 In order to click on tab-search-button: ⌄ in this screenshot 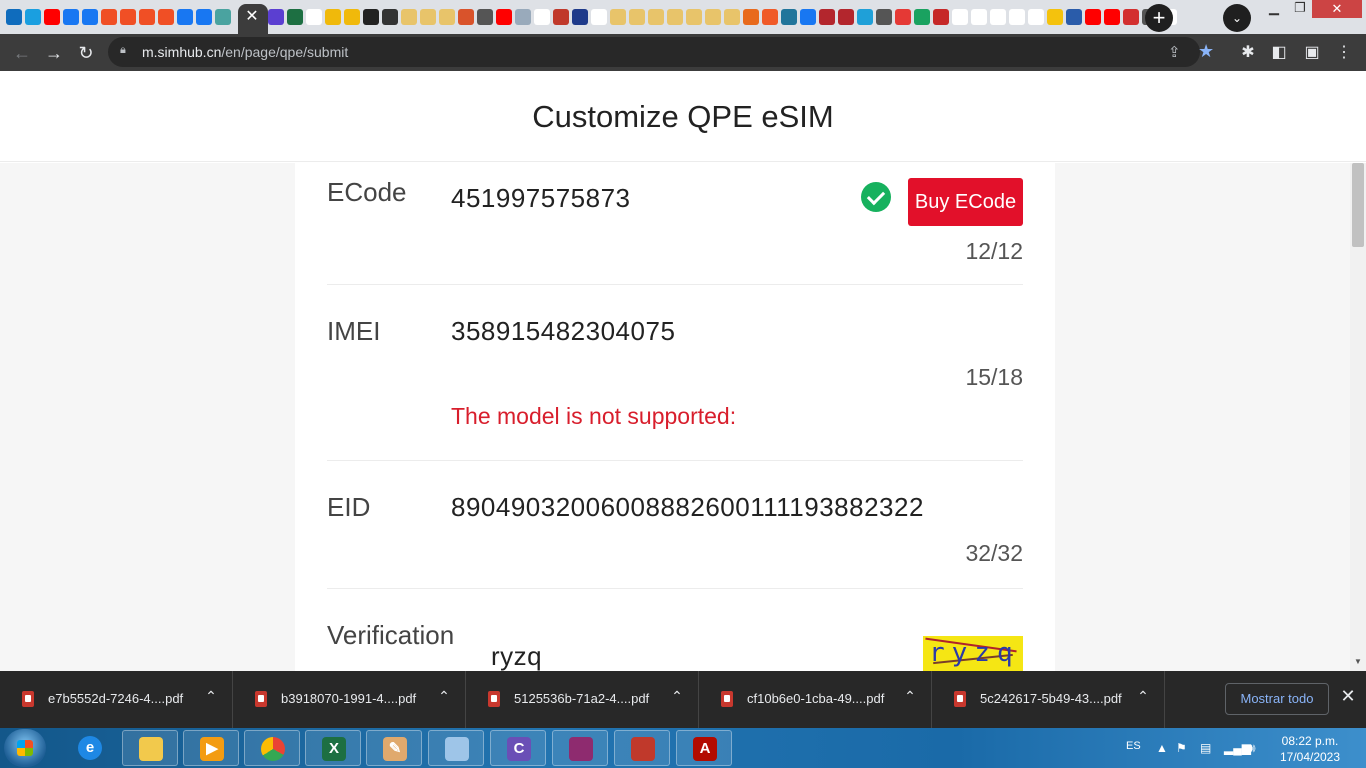, I will do `click(1237, 18)`.